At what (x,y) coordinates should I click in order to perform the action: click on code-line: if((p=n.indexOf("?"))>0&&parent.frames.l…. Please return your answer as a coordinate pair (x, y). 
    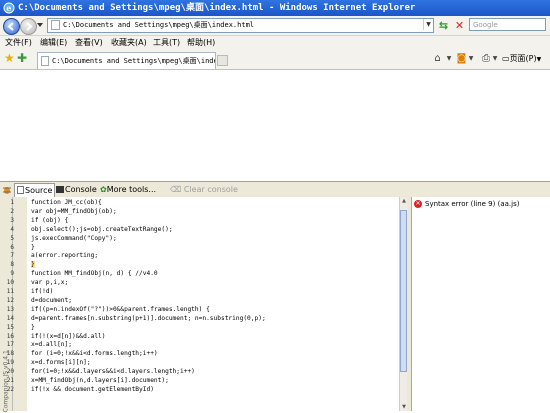
    Looking at the image, I should click on (120, 309).